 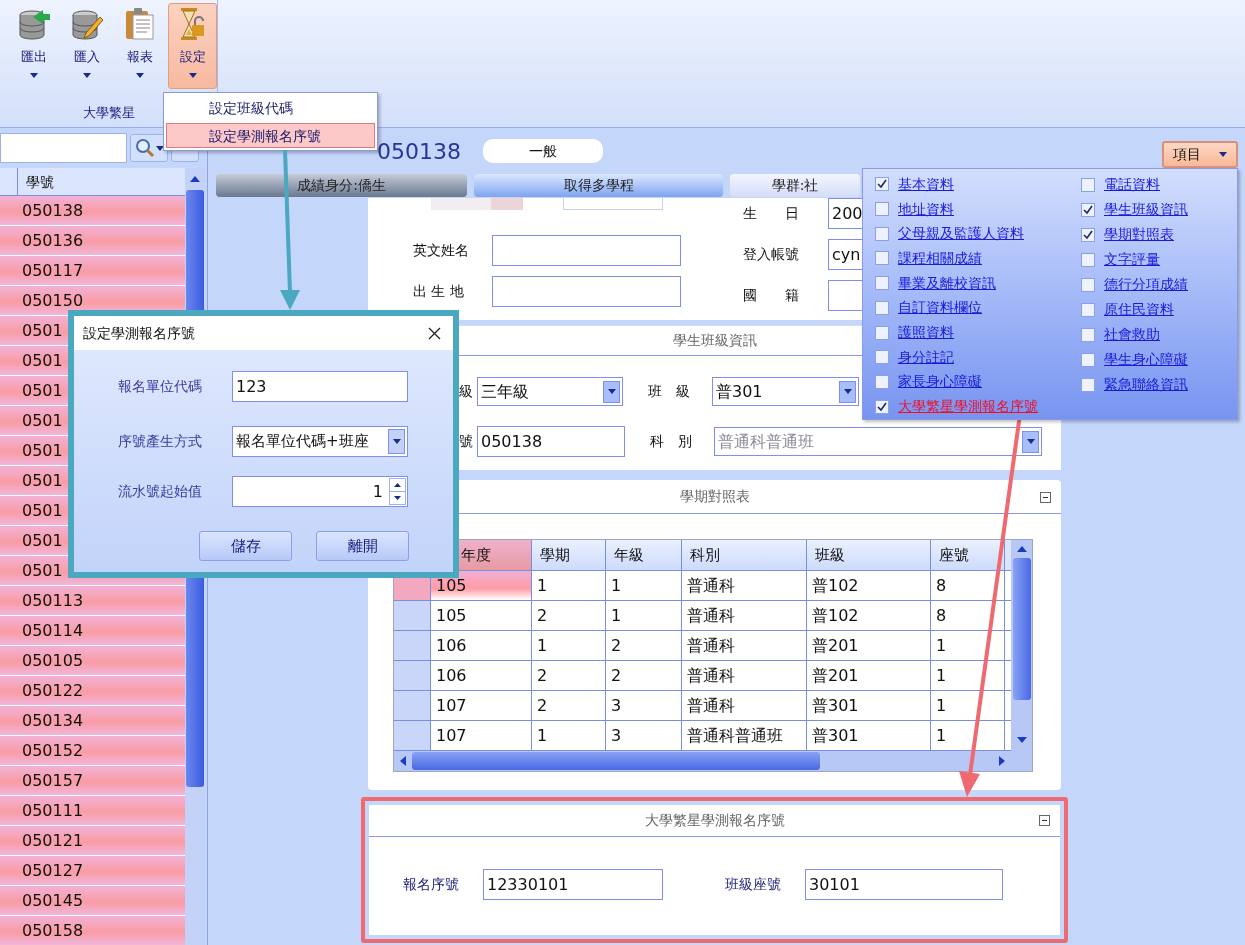 What do you see at coordinates (441, 250) in the screenshot?
I see `field-label: 英文姓名` at bounding box center [441, 250].